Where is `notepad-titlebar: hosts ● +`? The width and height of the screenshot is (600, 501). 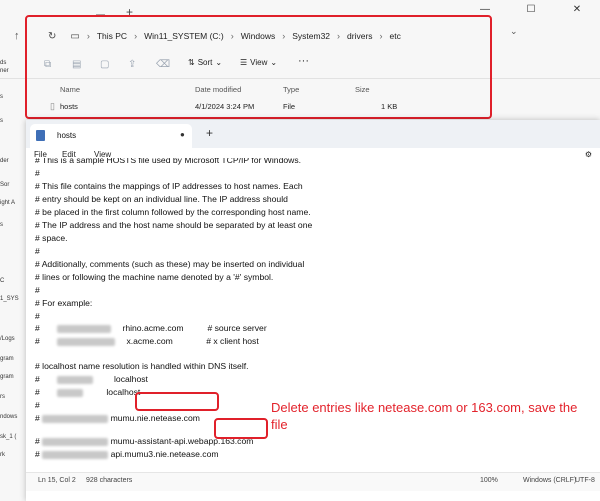 notepad-titlebar: hosts ● + is located at coordinates (313, 134).